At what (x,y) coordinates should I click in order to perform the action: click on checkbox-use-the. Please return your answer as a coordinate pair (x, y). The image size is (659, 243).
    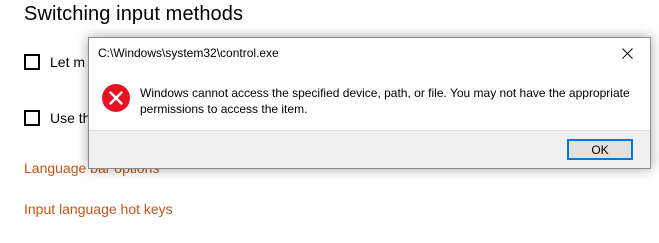
    Looking at the image, I should click on (32, 118).